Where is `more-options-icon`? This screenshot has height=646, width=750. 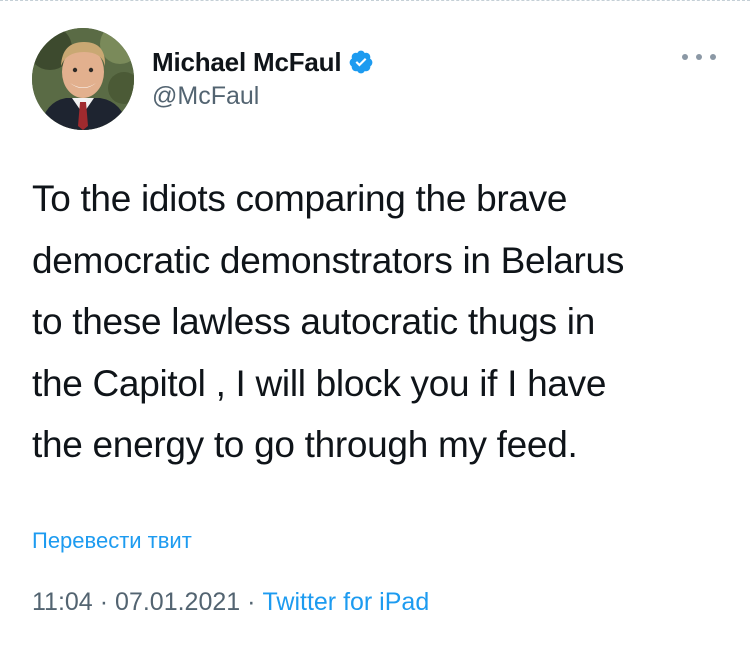 more-options-icon is located at coordinates (699, 57).